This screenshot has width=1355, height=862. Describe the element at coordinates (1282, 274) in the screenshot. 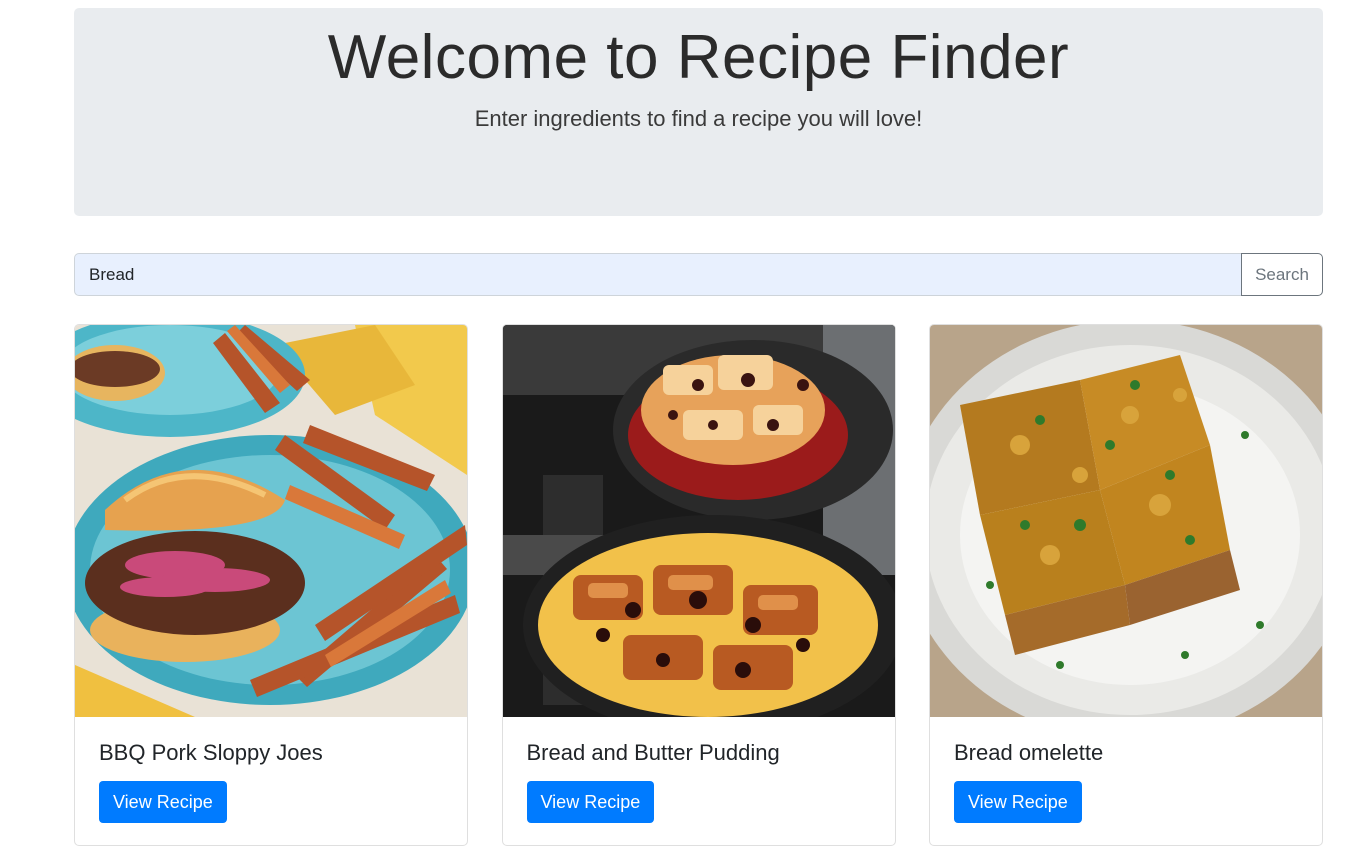

I see `search-button: Search` at that location.